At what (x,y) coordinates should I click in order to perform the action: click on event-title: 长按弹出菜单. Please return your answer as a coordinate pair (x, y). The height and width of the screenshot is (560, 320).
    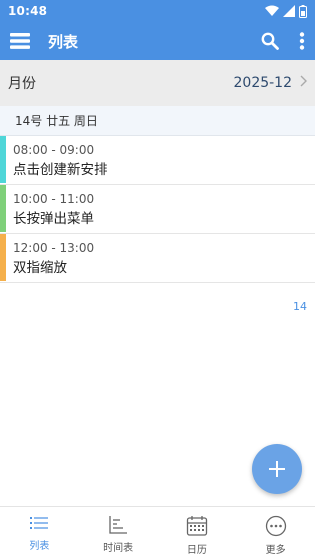
    Looking at the image, I should click on (53, 219).